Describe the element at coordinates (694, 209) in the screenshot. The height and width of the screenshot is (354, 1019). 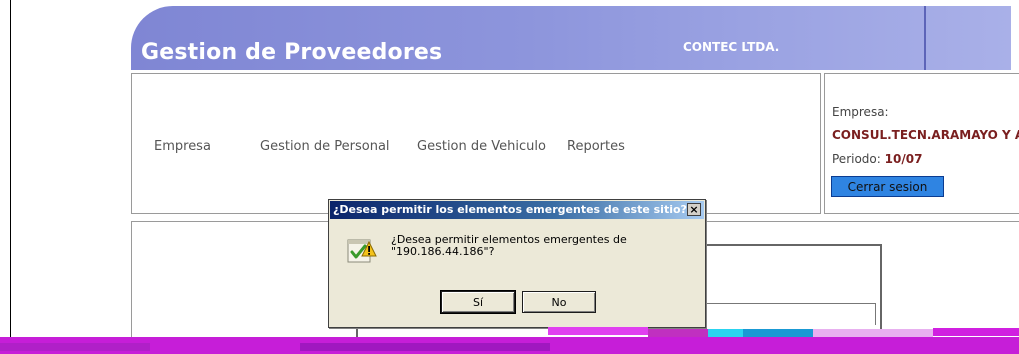
I see `close-icon: ×` at that location.